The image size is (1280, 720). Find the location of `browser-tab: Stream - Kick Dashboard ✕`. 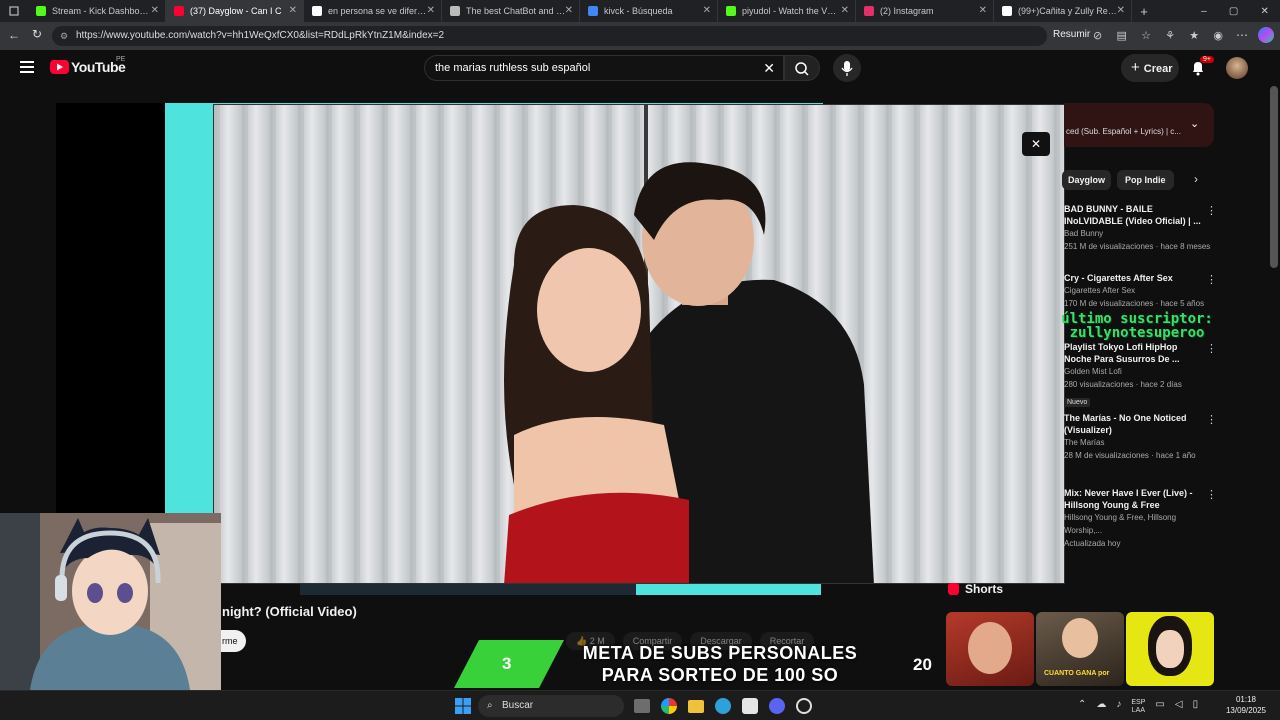

browser-tab: Stream - Kick Dashboard ✕ is located at coordinates (97, 11).